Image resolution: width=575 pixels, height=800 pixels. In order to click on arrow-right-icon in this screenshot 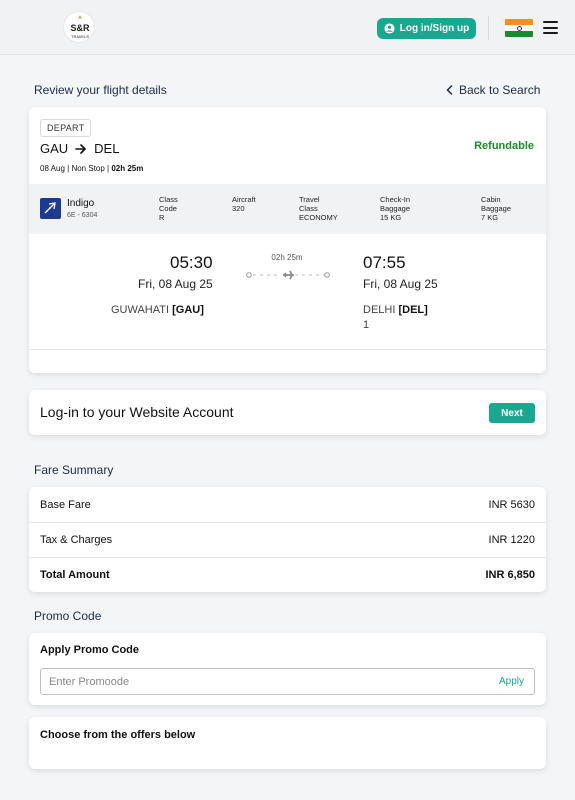, I will do `click(80, 148)`.